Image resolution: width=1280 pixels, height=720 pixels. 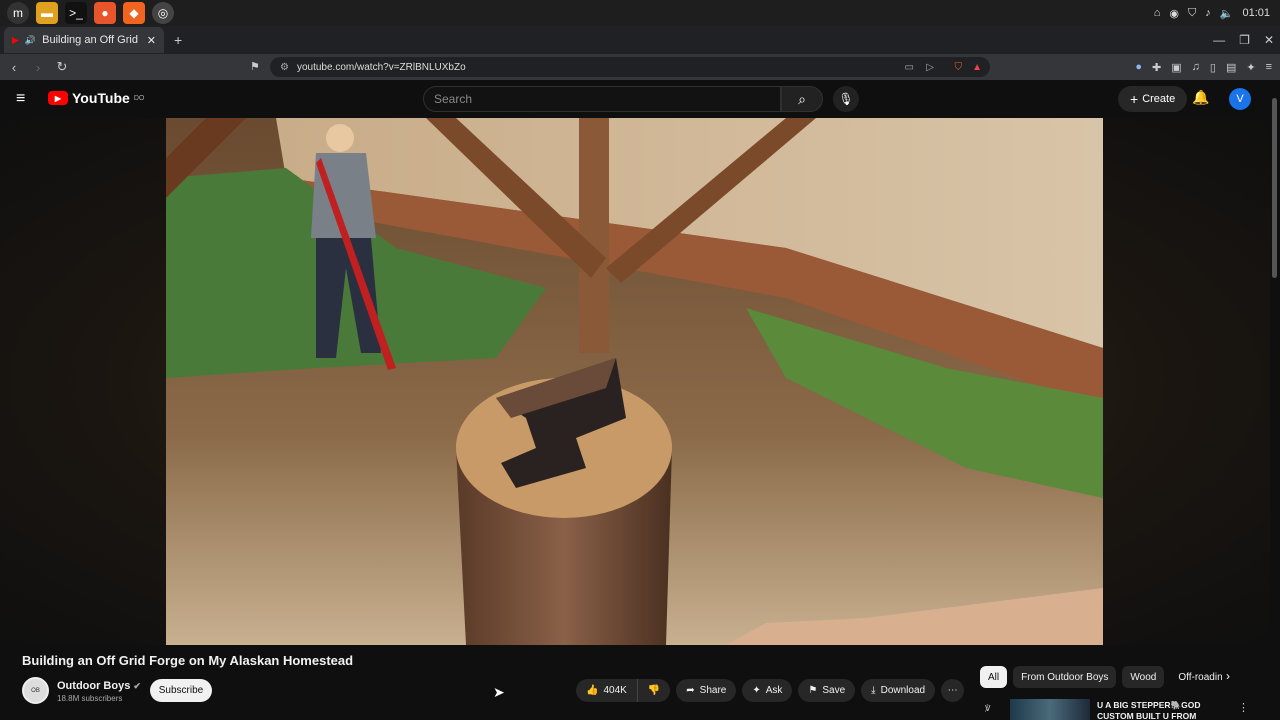 What do you see at coordinates (1250, 67) in the screenshot?
I see `leo-icon: ✦` at bounding box center [1250, 67].